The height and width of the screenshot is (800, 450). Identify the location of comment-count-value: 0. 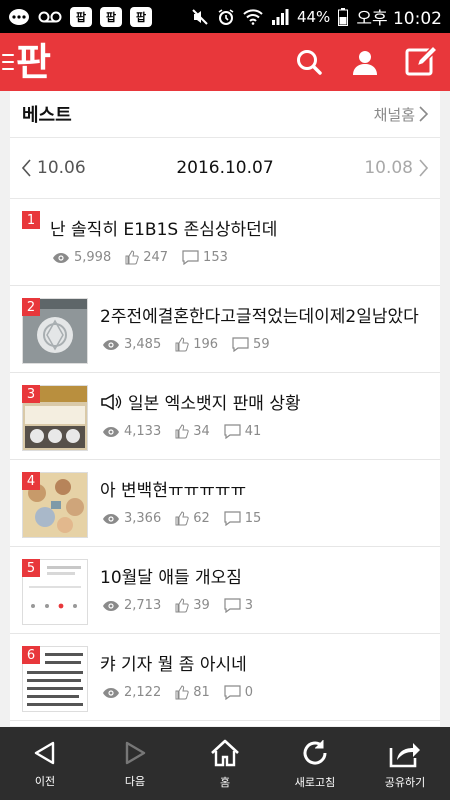
(249, 692).